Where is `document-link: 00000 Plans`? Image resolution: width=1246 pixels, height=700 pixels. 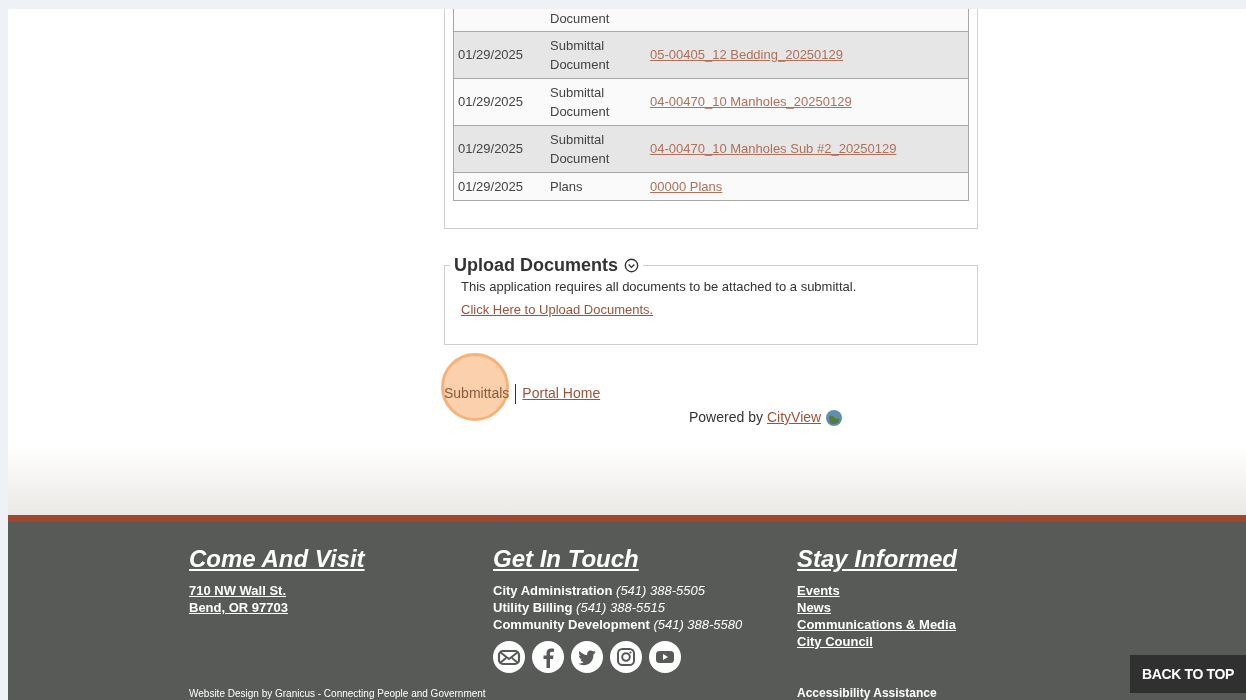 document-link: 00000 Plans is located at coordinates (686, 186).